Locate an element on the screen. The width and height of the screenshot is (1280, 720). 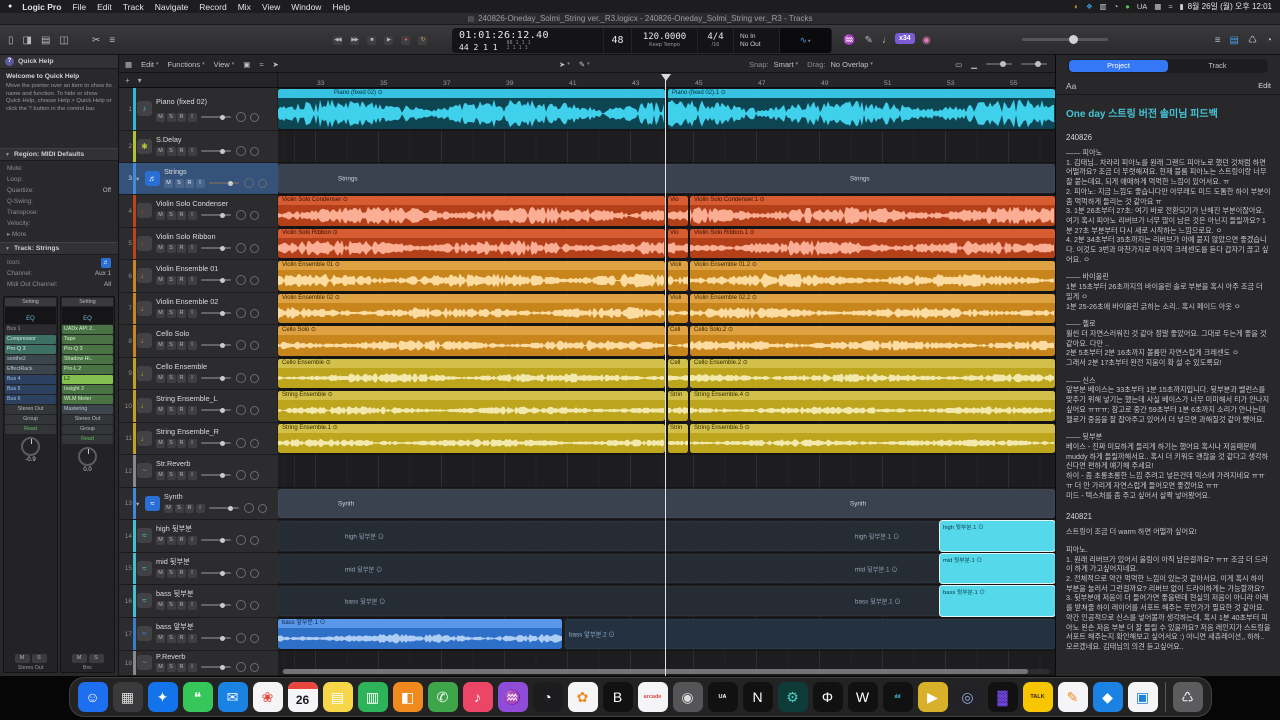
menu-record: Record is located at coordinates (212, 7).